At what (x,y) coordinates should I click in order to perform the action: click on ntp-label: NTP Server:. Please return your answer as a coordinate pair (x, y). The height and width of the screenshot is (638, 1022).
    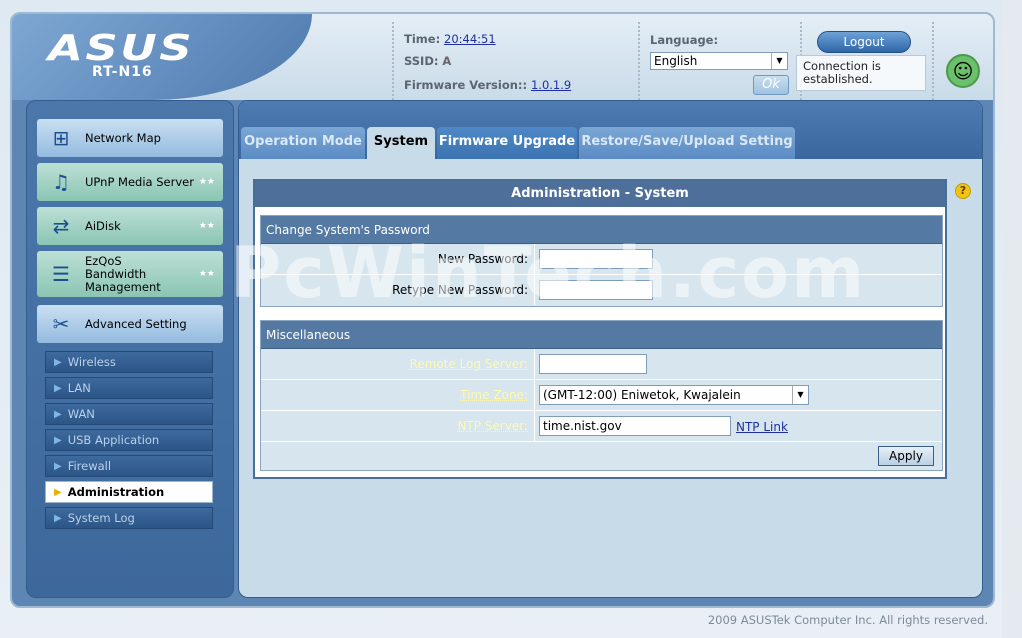
    Looking at the image, I should click on (397, 426).